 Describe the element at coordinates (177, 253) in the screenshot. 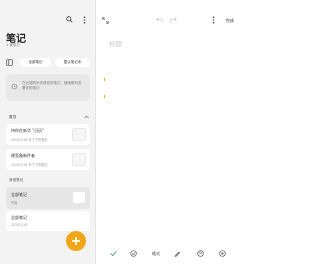

I see `draw-icon` at that location.